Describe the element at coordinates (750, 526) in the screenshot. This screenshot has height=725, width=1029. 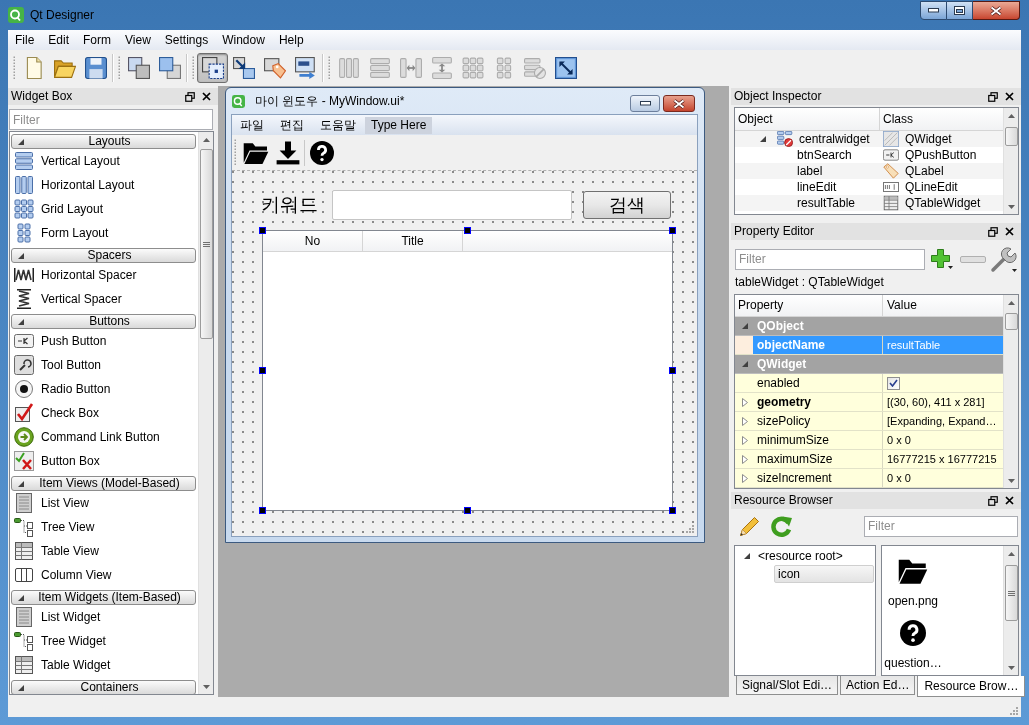
I see `pencil-icon` at that location.